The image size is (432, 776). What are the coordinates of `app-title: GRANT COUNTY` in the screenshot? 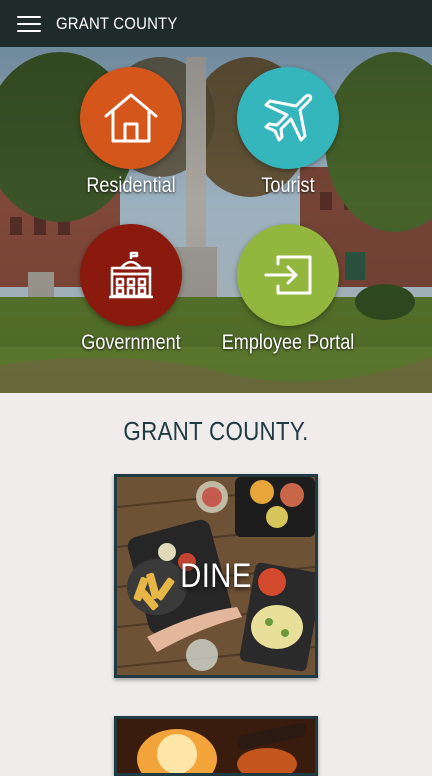 It's located at (117, 23).